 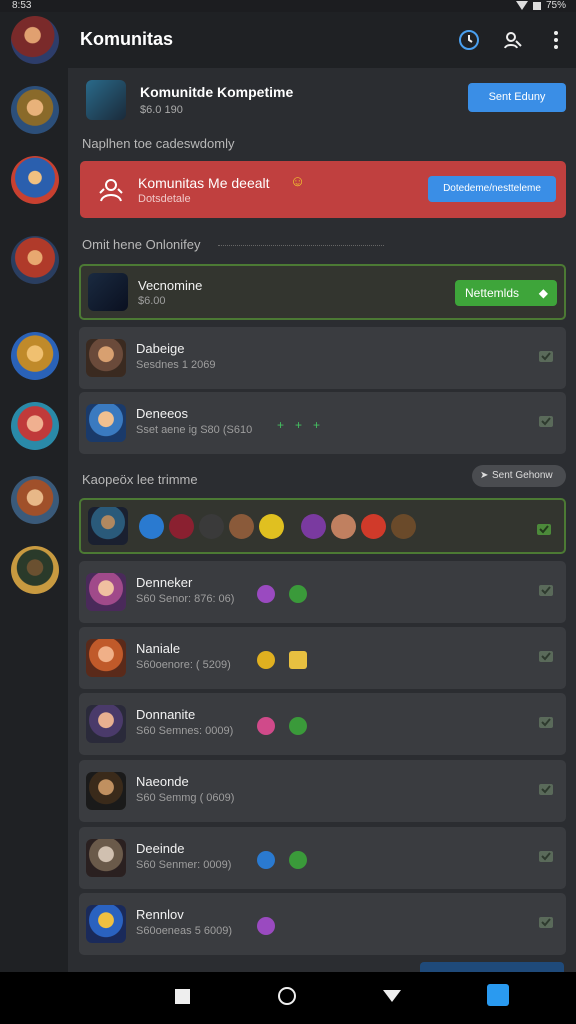 I want to click on member-sub: Sesdnes 1 2069, so click(x=176, y=365).